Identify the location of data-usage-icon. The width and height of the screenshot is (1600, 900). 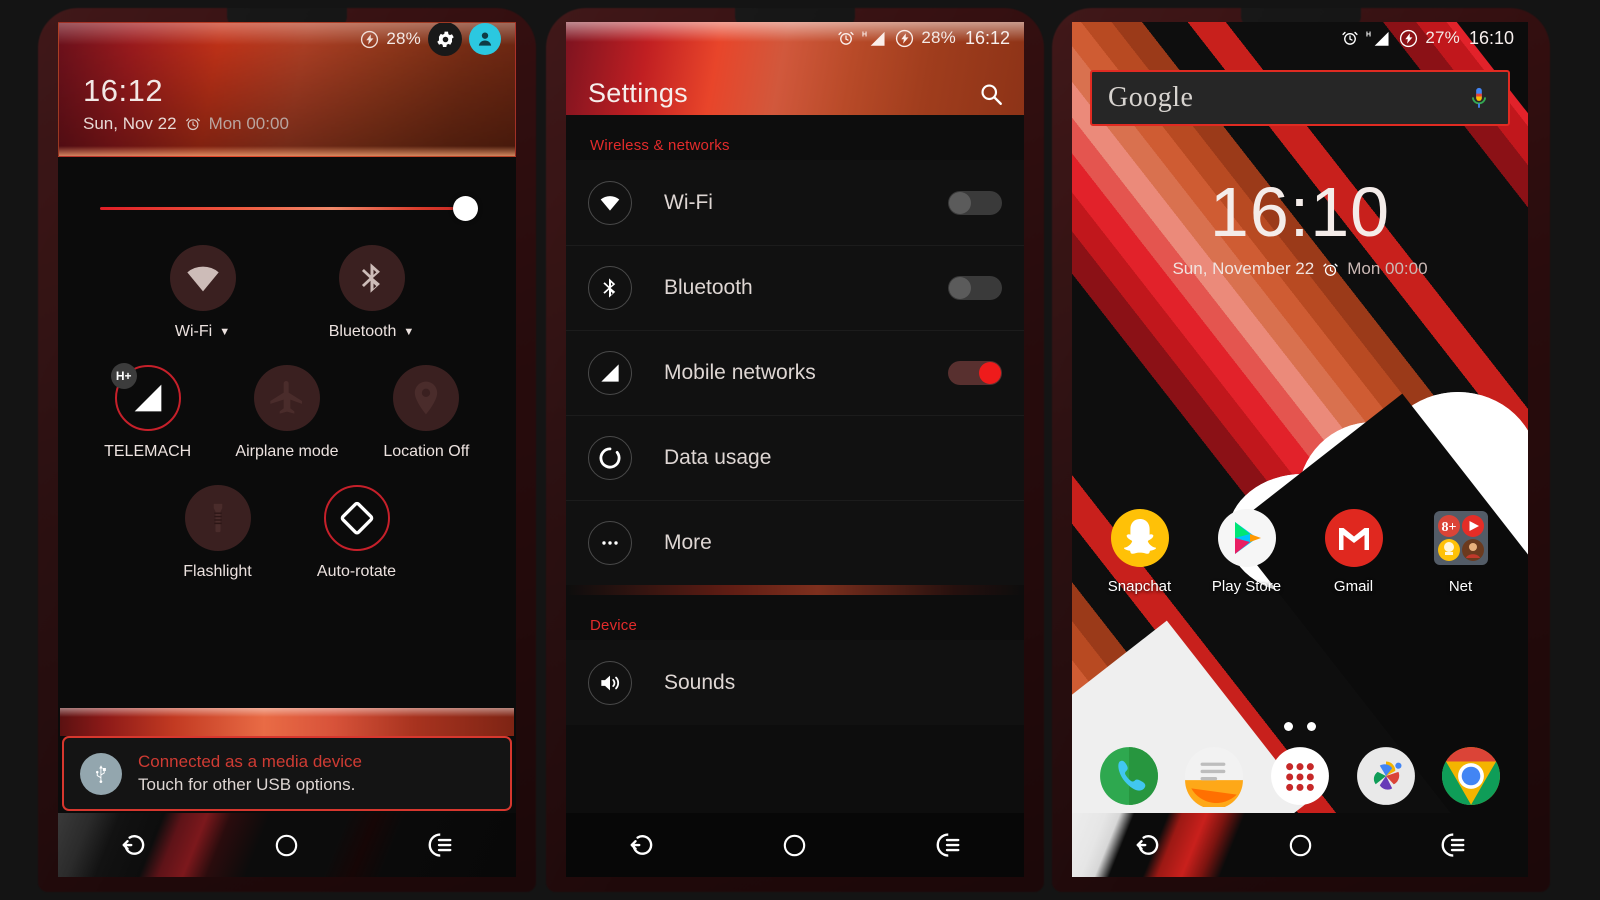
(610, 458).